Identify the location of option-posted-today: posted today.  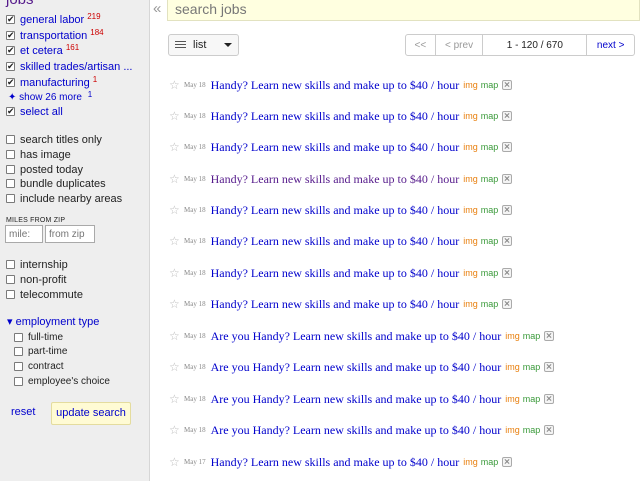
(44, 169).